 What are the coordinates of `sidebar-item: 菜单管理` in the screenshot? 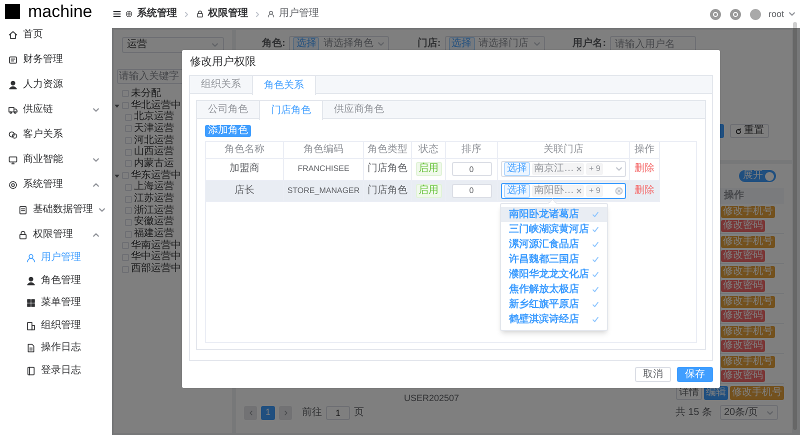 It's located at (56, 303).